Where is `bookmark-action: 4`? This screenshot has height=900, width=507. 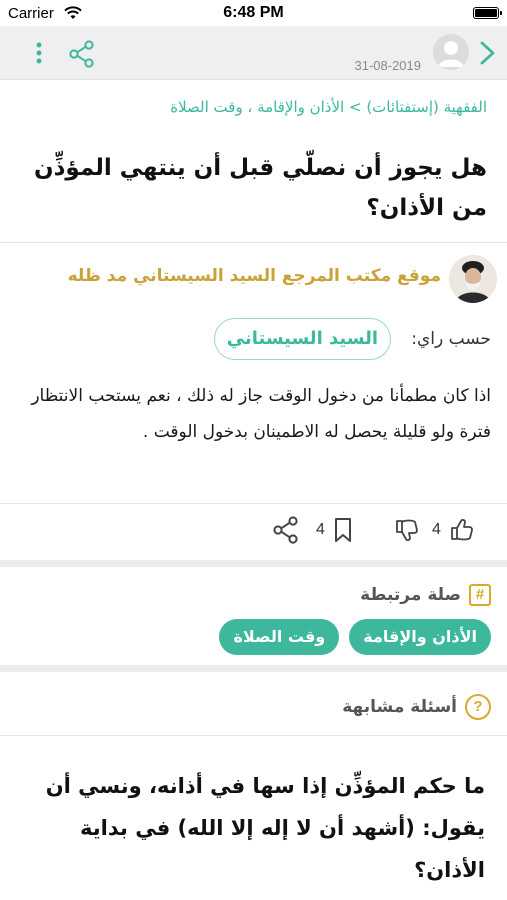 bookmark-action: 4 is located at coordinates (334, 530).